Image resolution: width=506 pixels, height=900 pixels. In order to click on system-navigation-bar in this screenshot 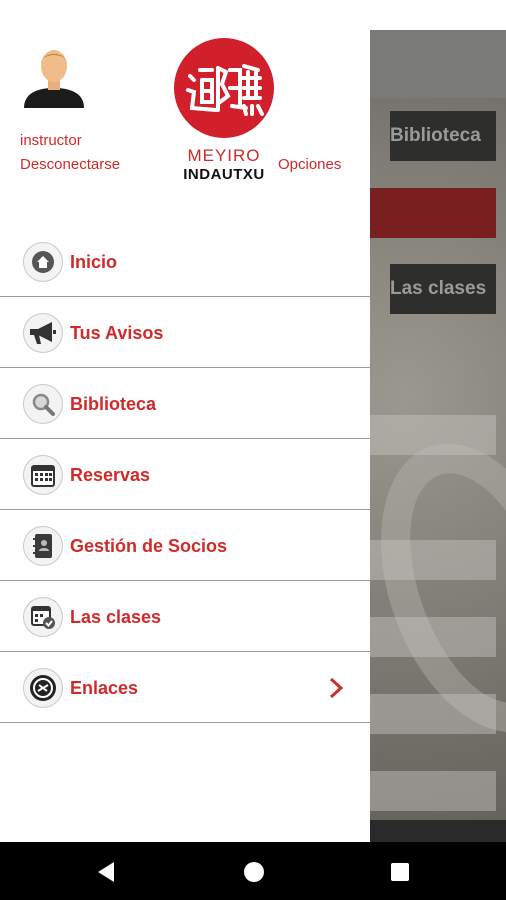, I will do `click(253, 871)`.